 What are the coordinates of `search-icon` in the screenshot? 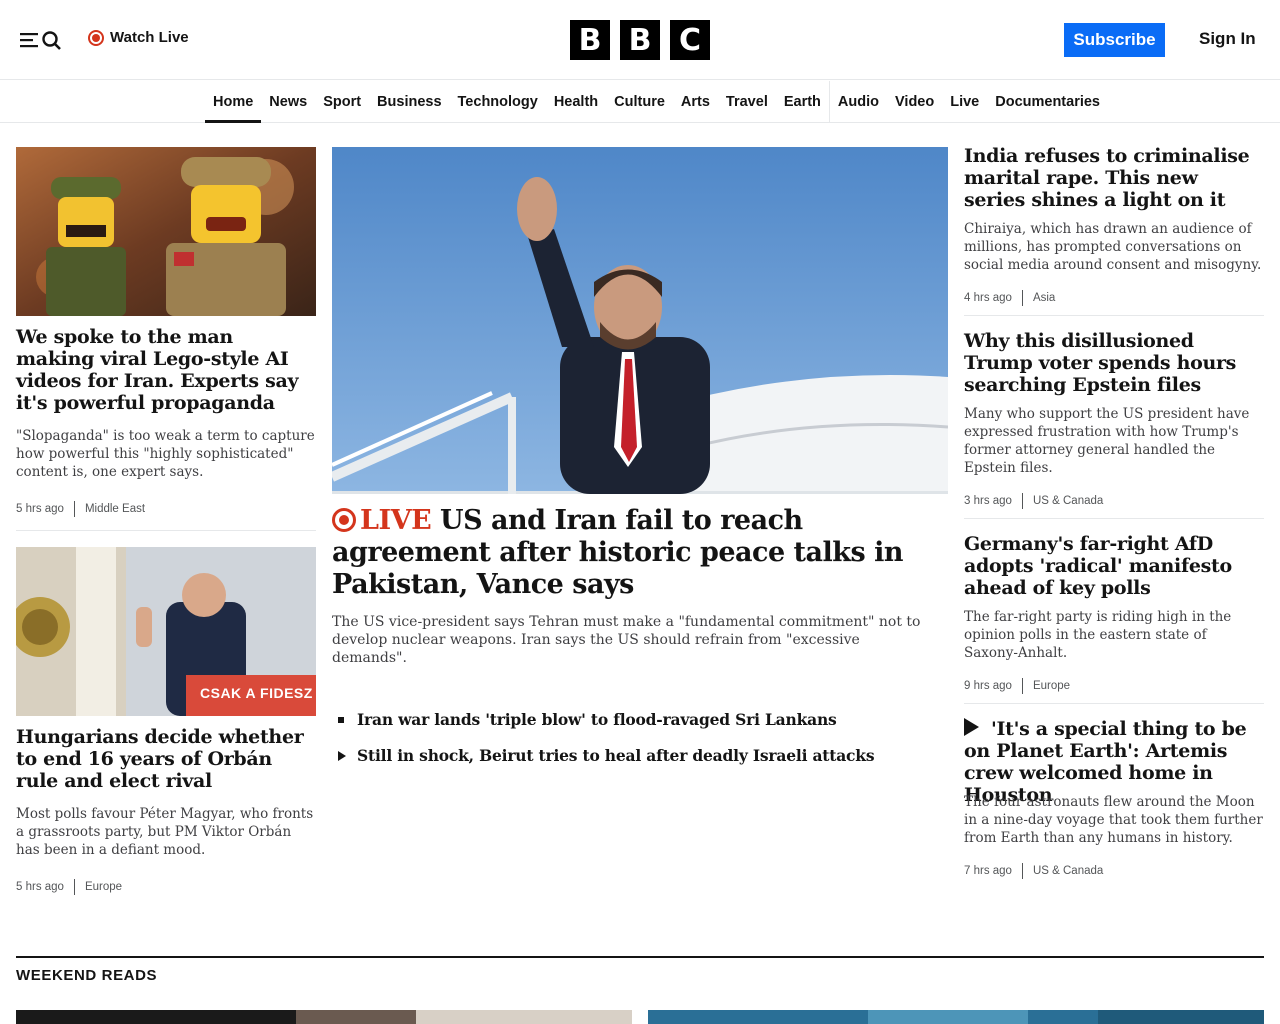 It's located at (51, 40).